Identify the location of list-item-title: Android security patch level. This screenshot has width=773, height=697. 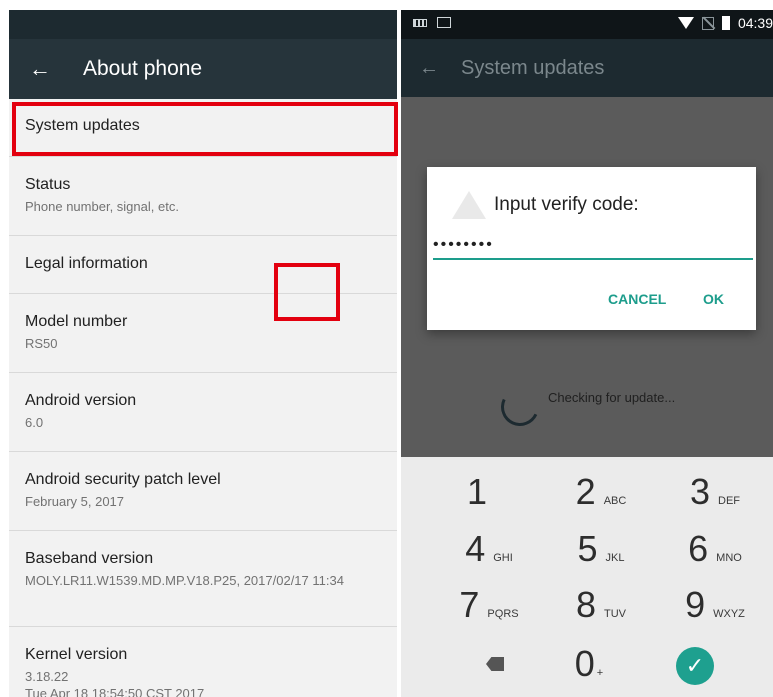
(123, 479).